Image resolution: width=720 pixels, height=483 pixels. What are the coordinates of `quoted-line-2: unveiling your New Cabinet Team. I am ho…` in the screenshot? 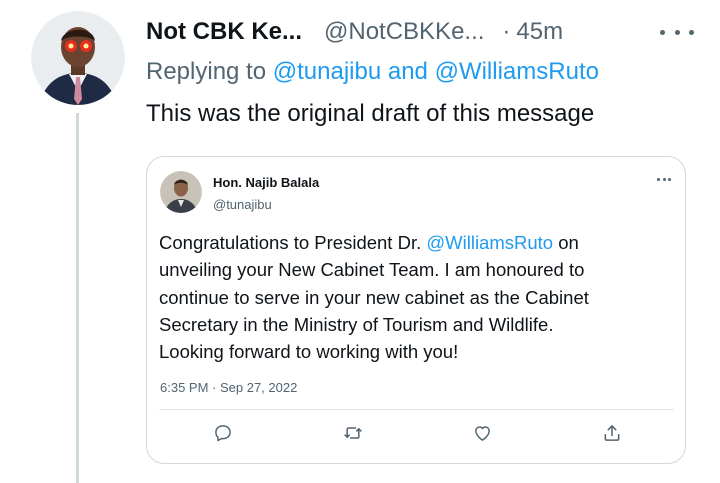 It's located at (372, 270).